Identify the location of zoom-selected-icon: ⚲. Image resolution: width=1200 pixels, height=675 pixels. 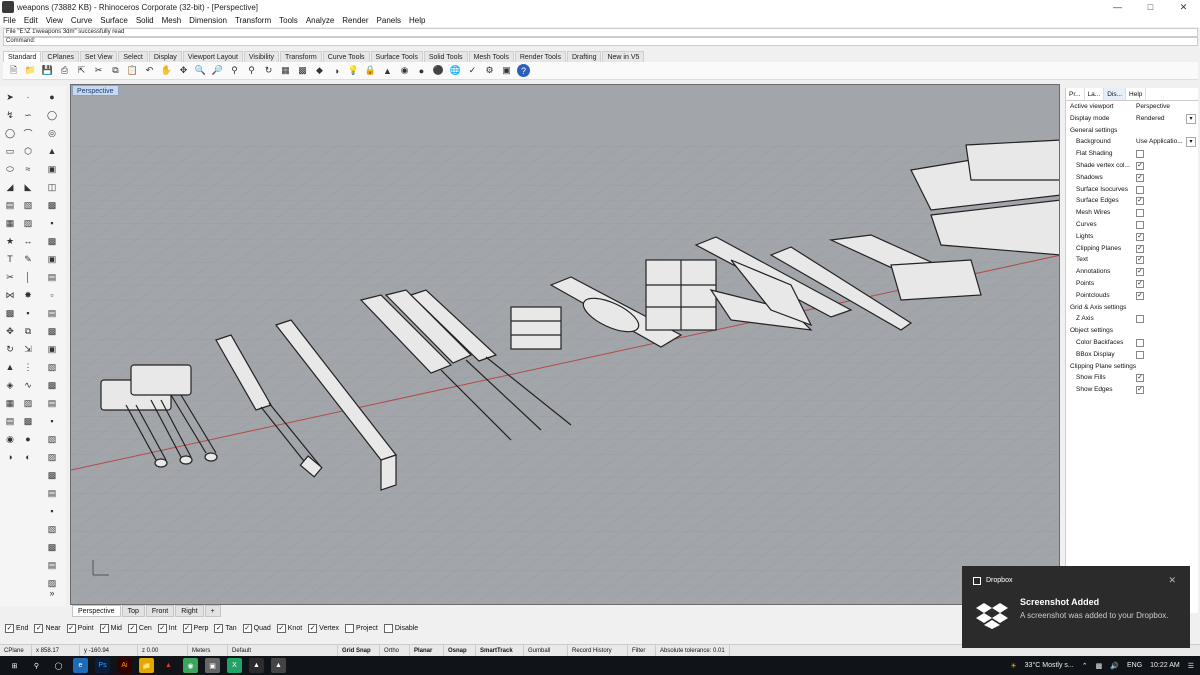
(251, 70).